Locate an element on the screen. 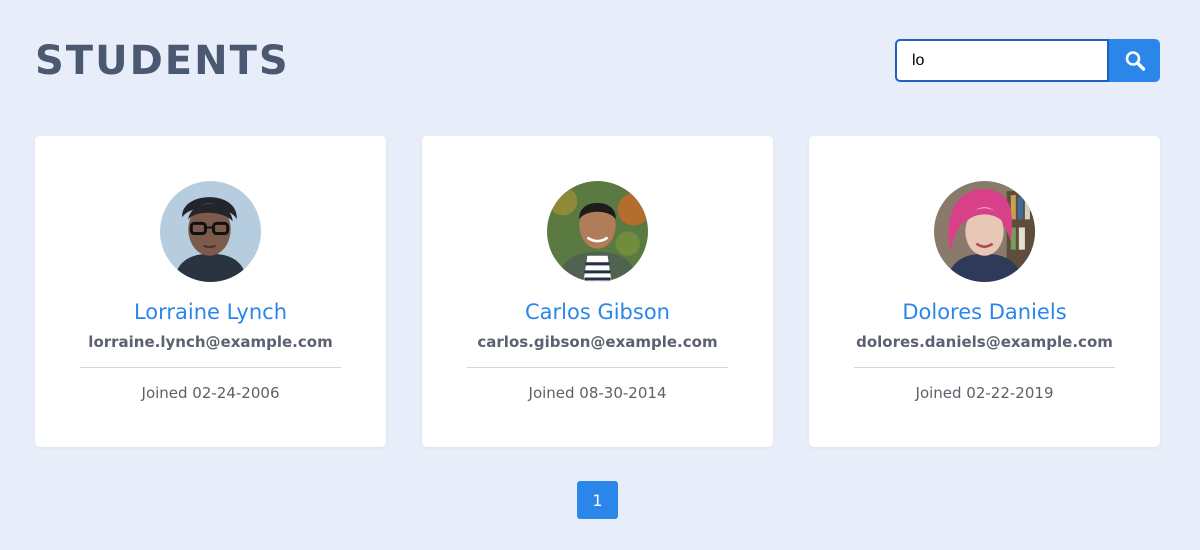  joined-date: Joined 02-22-2019 is located at coordinates (984, 393).